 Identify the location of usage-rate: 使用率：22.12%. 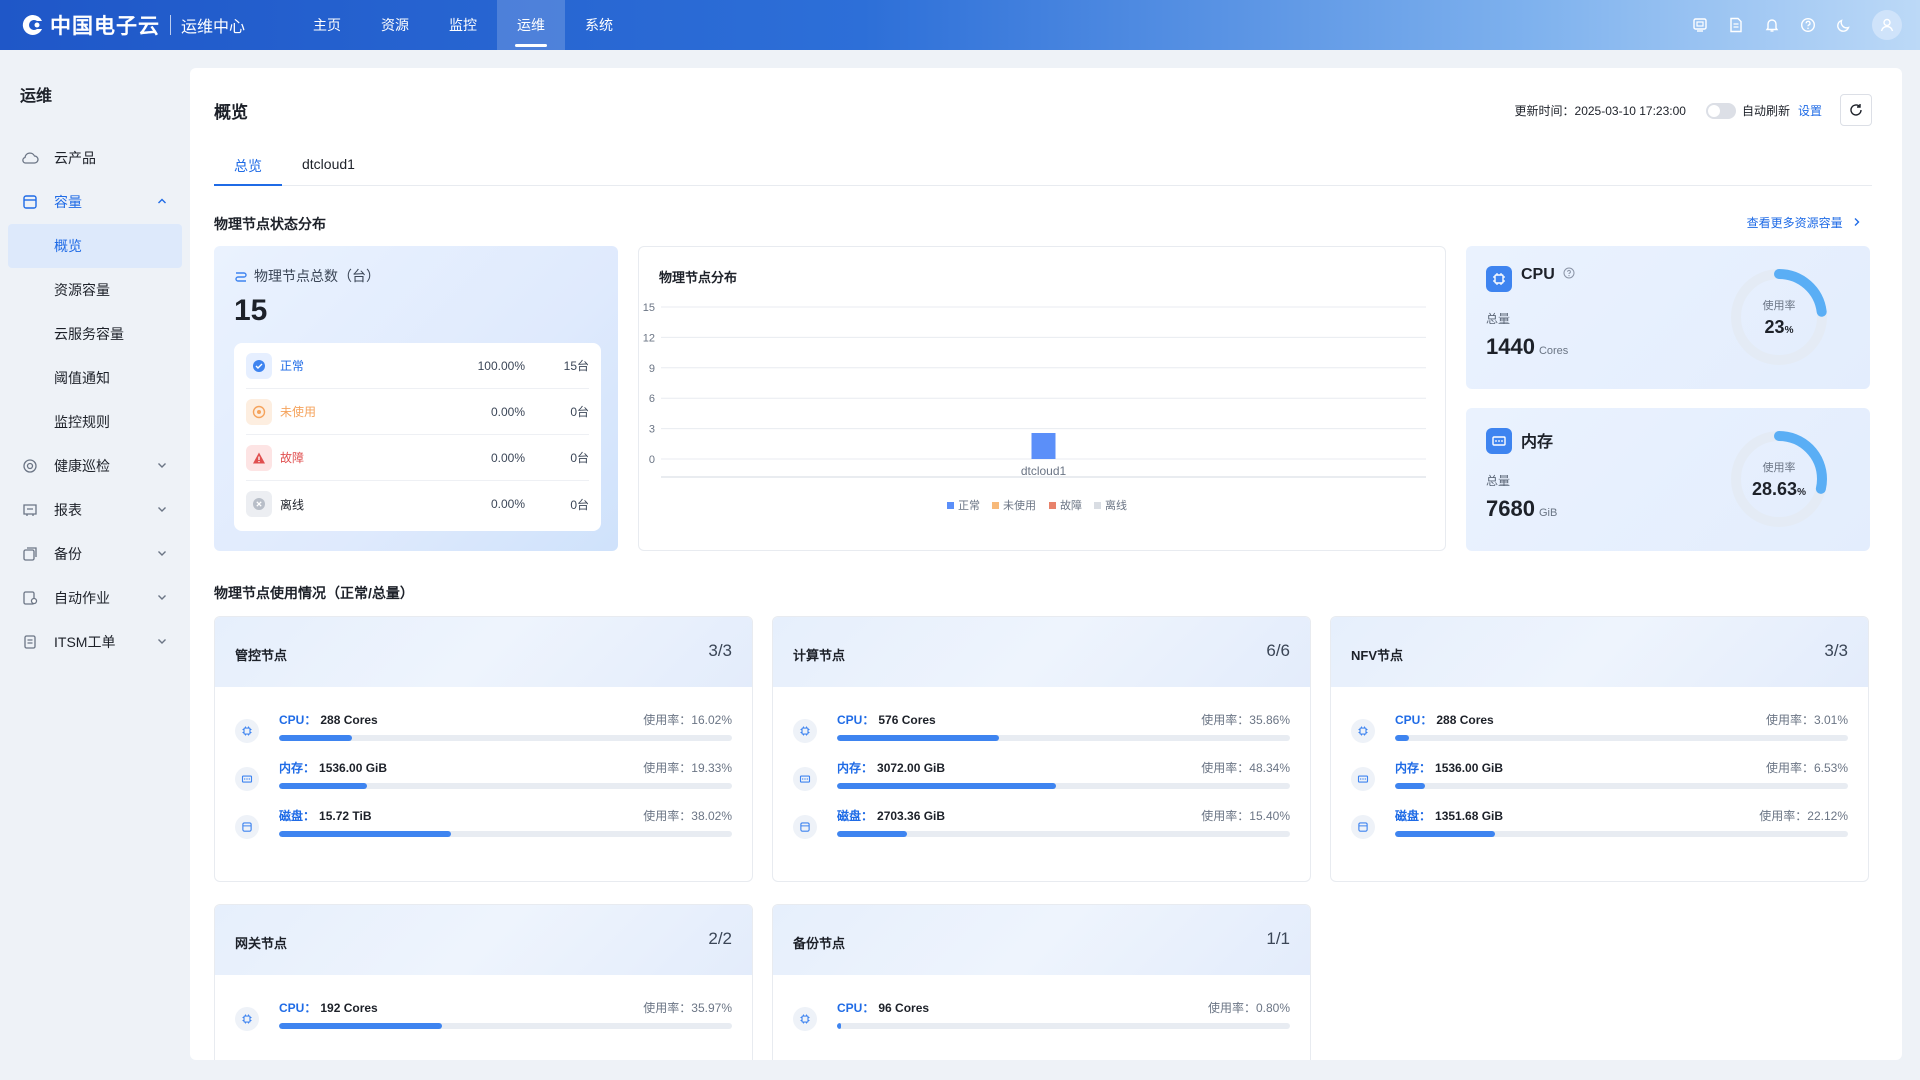
(1803, 816).